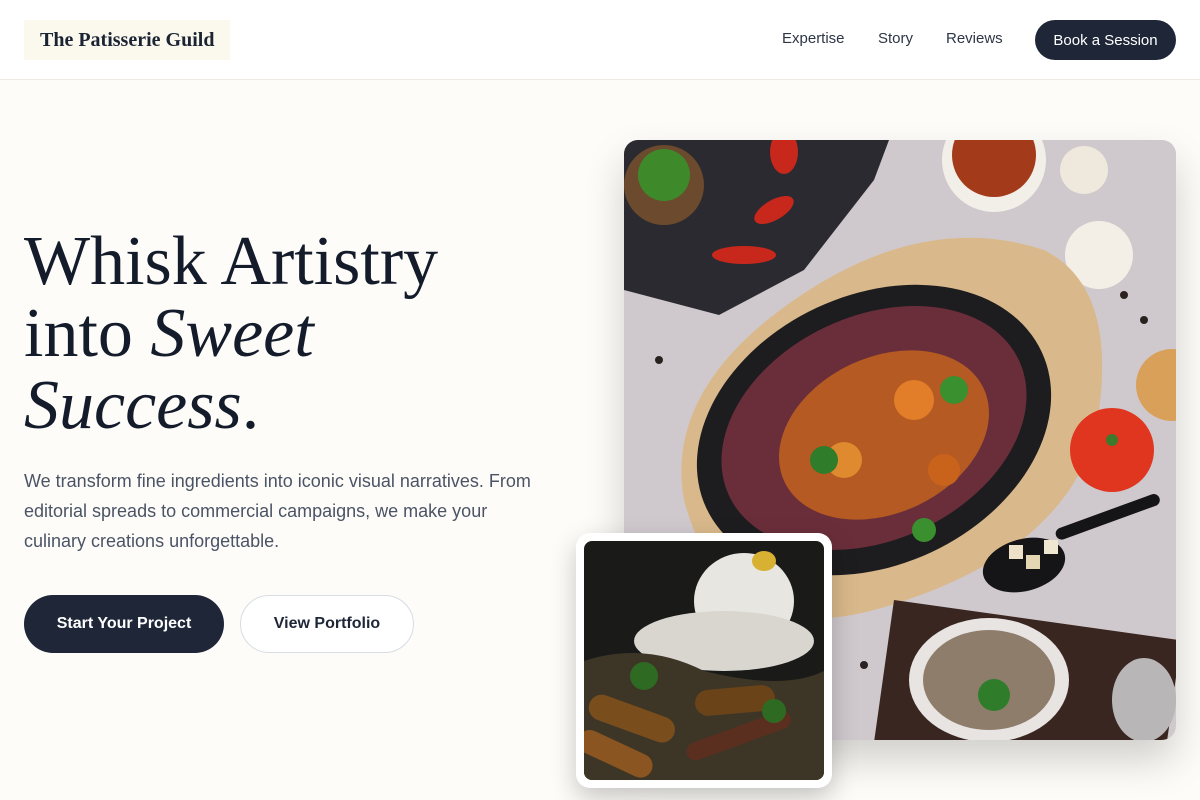 This screenshot has height=800, width=1200. What do you see at coordinates (231, 261) in the screenshot?
I see `headline-line-1: Whisk Artistry` at bounding box center [231, 261].